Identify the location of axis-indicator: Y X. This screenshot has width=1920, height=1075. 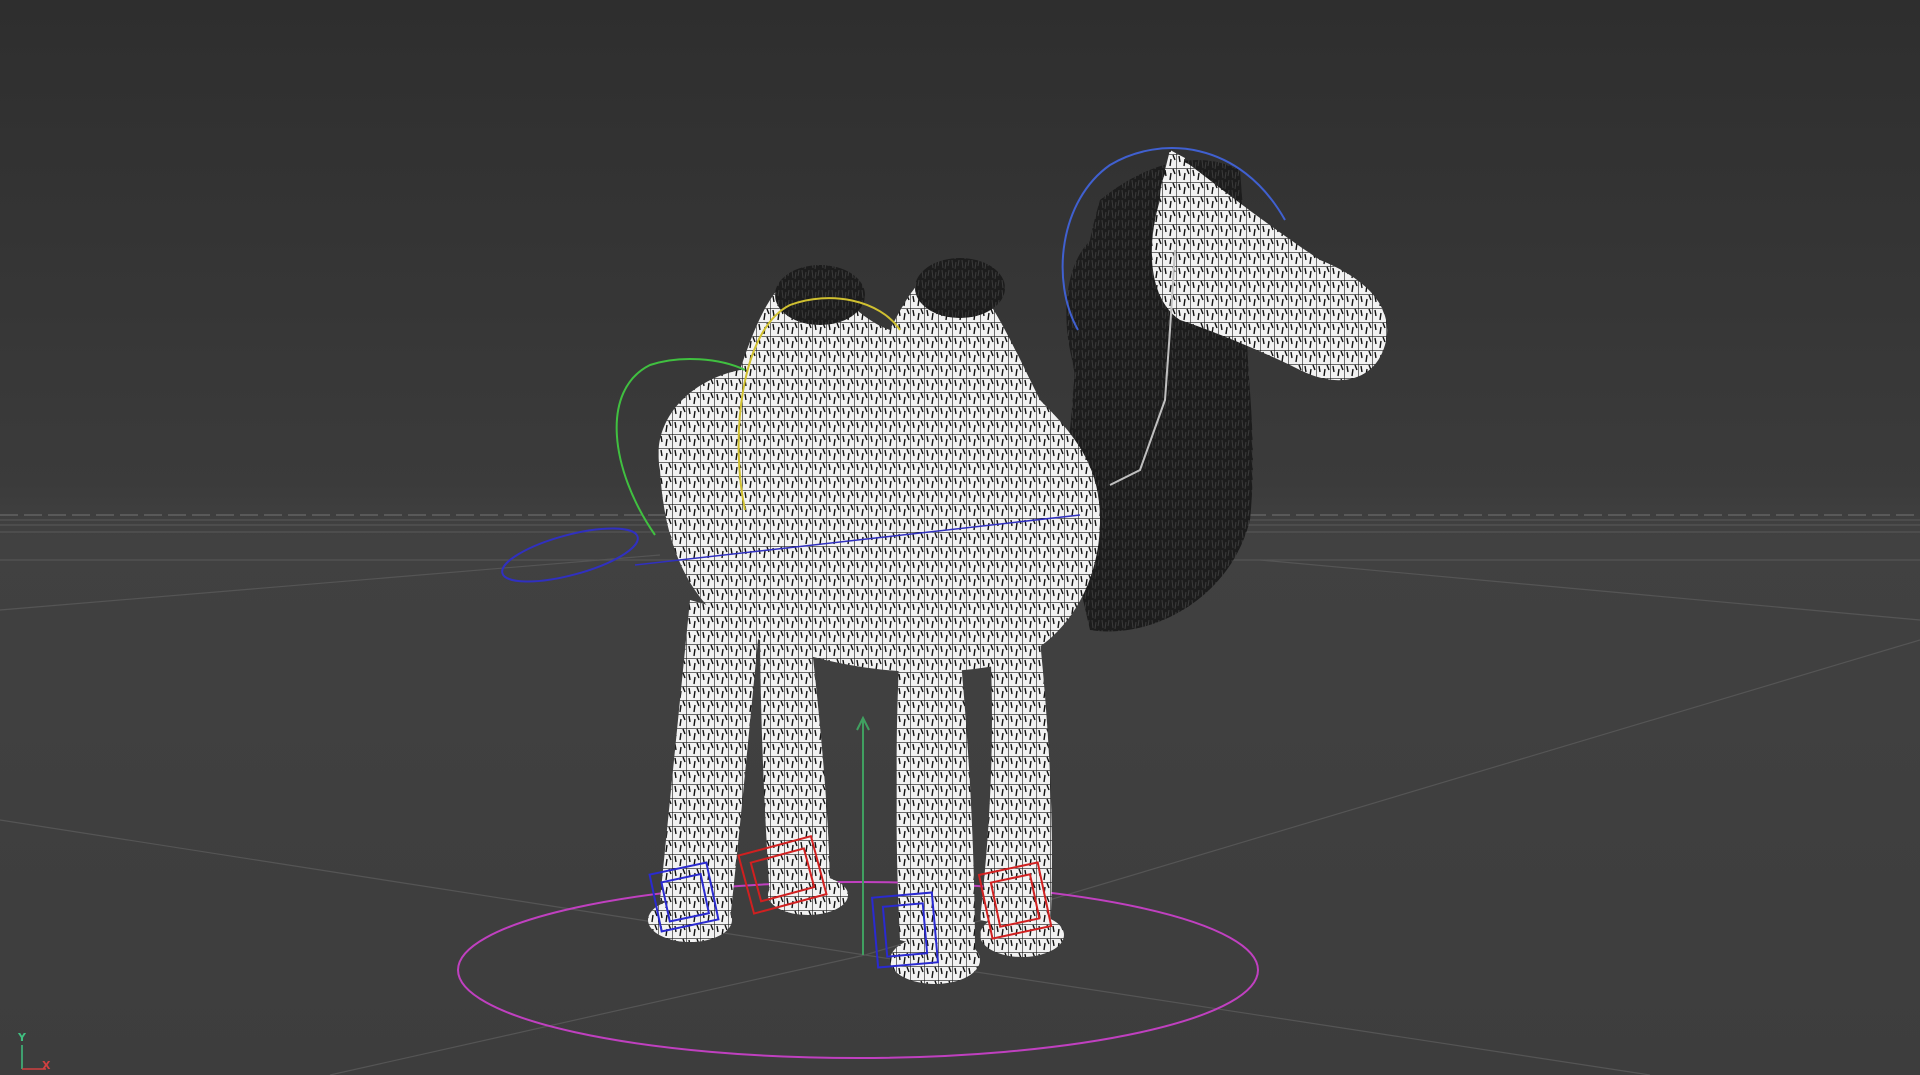
(33, 1051).